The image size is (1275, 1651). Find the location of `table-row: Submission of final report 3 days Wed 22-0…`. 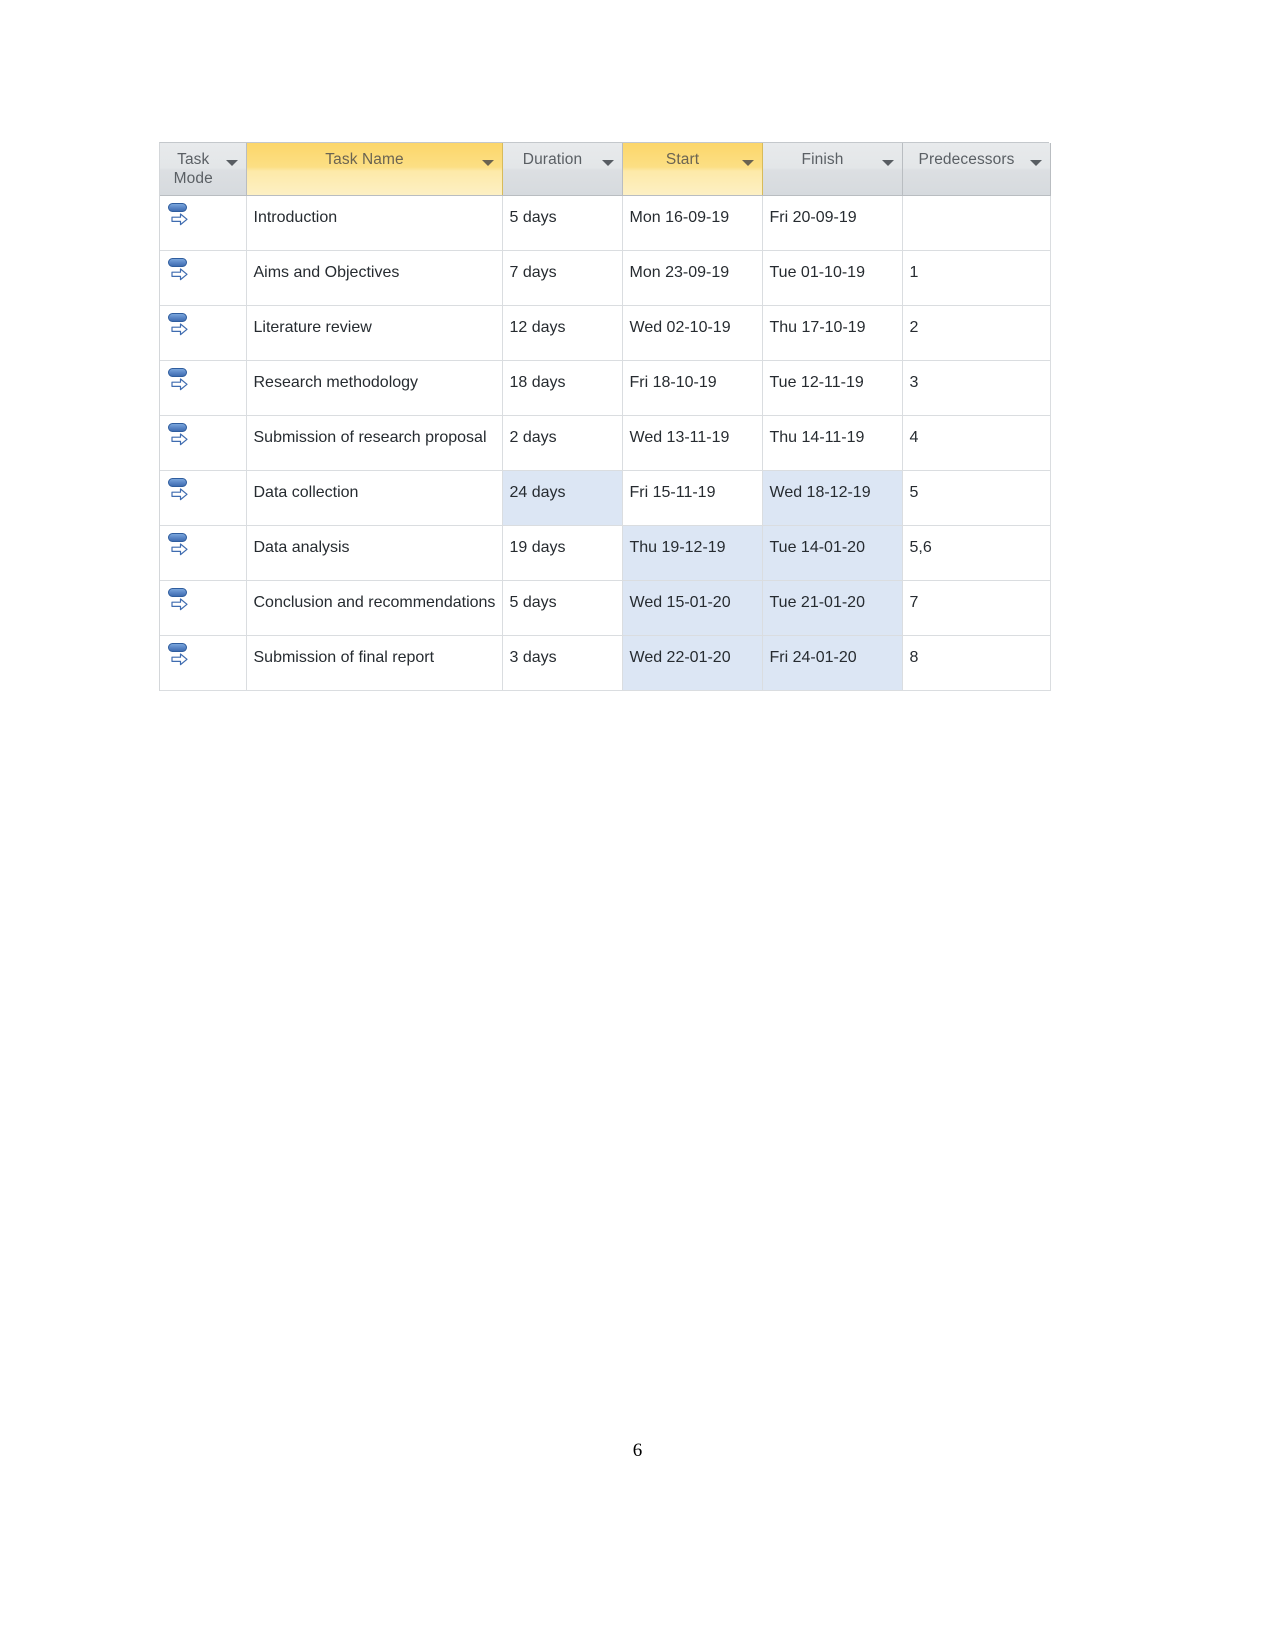

table-row: Submission of final report 3 days Wed 22-0… is located at coordinates (605, 663).